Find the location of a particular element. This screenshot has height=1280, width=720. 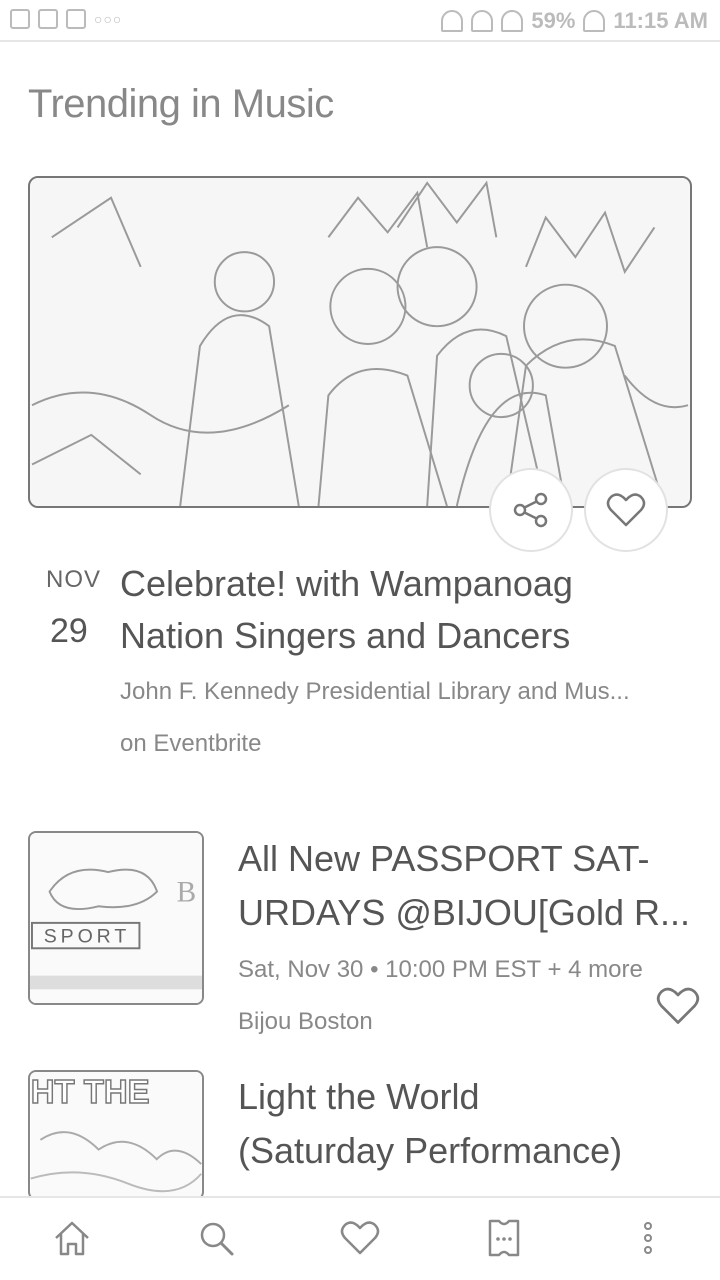

event-title-line1: Light the World is located at coordinates (359, 1096).